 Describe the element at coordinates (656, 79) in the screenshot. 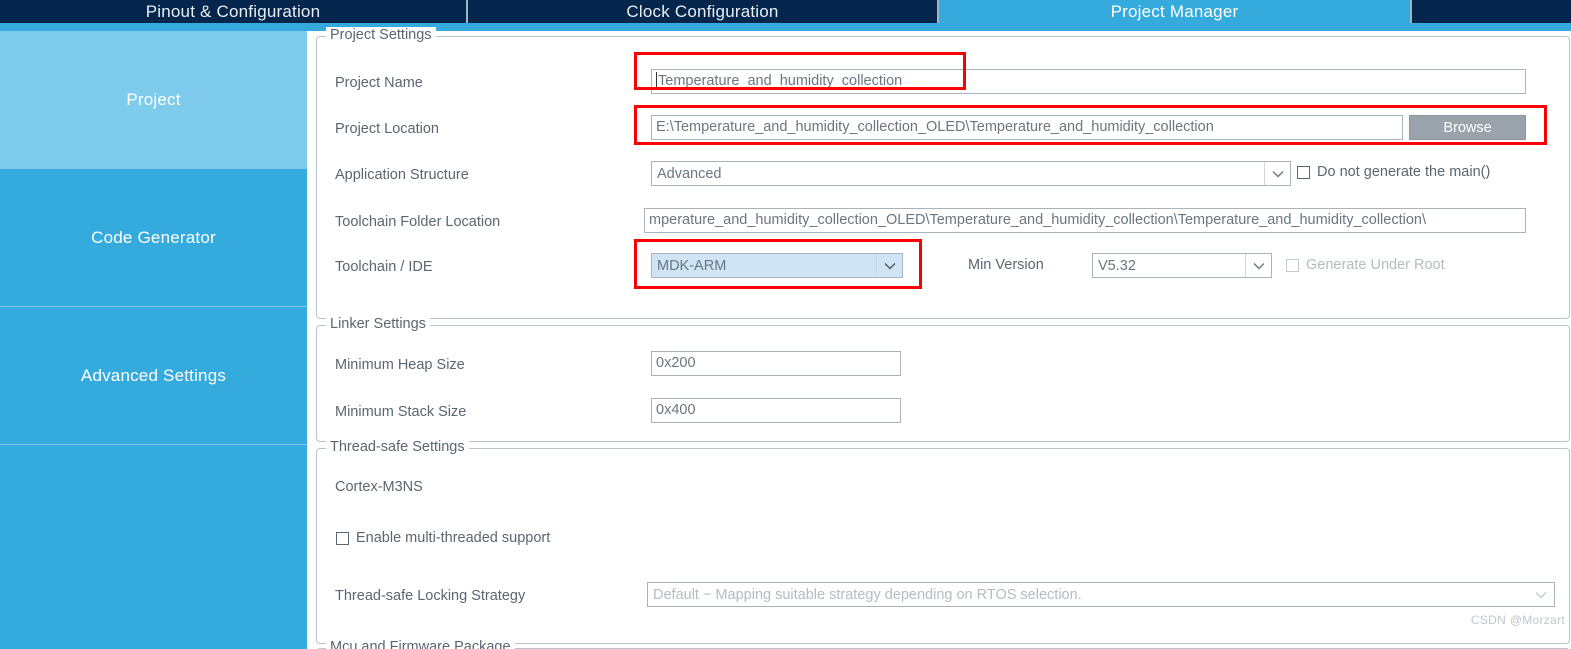

I see `text-caret` at that location.